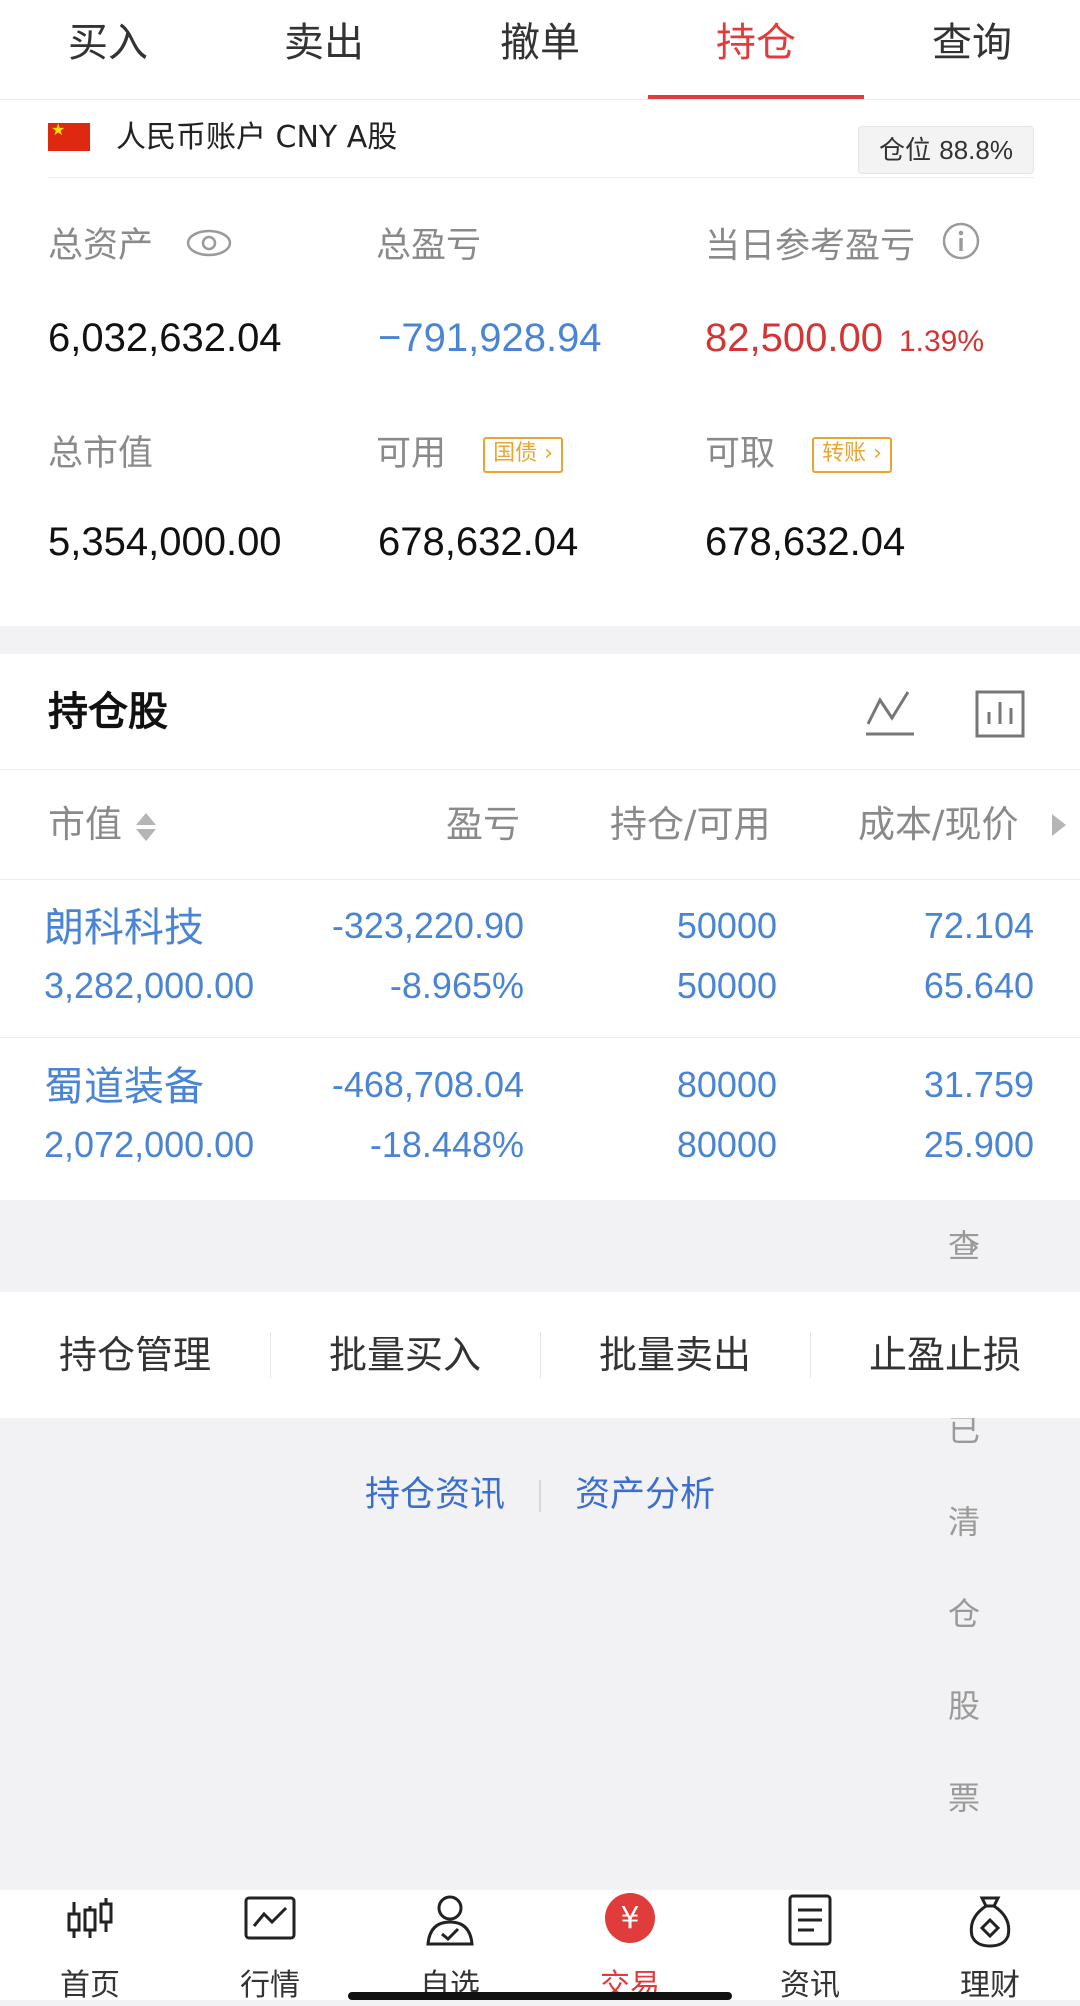  Describe the element at coordinates (101, 454) in the screenshot. I see `market-value-label: 总市值` at that location.